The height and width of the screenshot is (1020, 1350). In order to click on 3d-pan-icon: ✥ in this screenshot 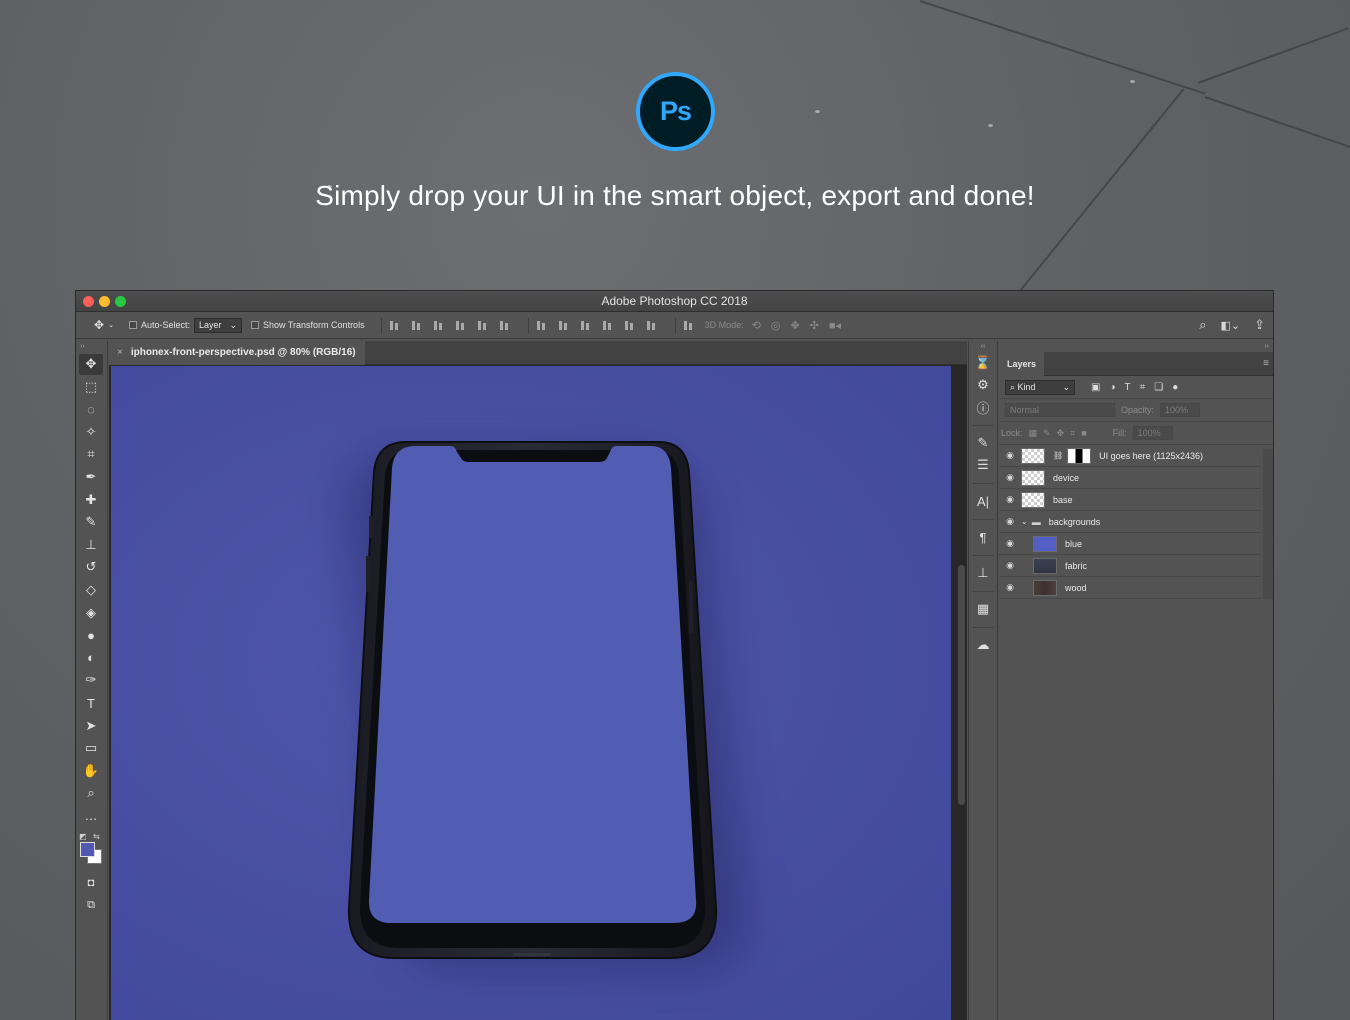, I will do `click(794, 325)`.